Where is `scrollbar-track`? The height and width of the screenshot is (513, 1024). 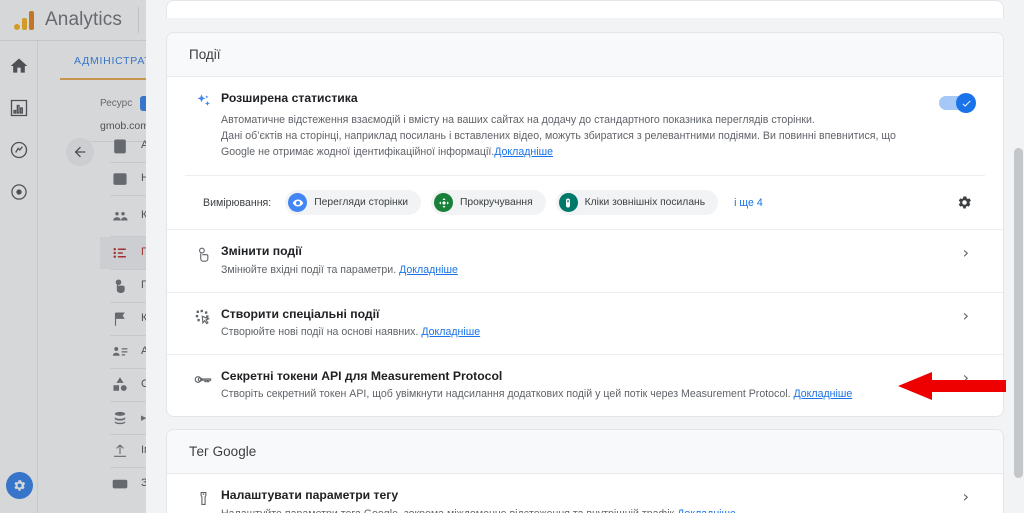
scrollbar-track is located at coordinates (1018, 256).